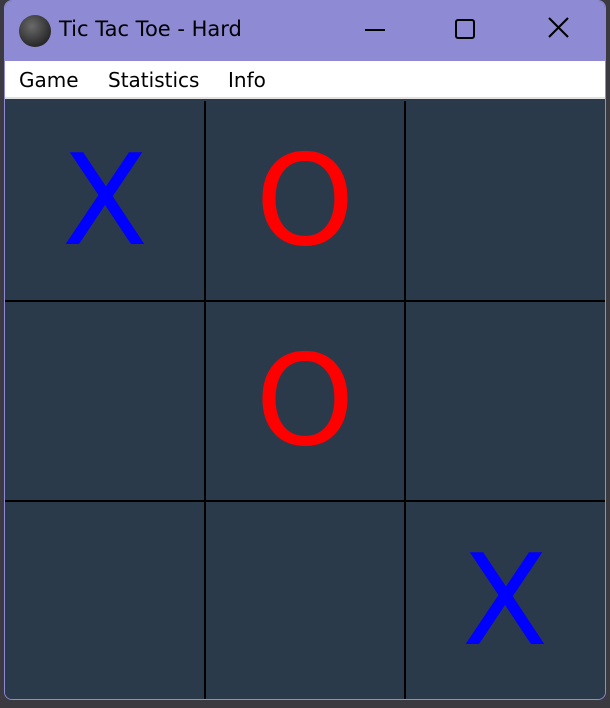  I want to click on cell-2-2: X, so click(505, 600).